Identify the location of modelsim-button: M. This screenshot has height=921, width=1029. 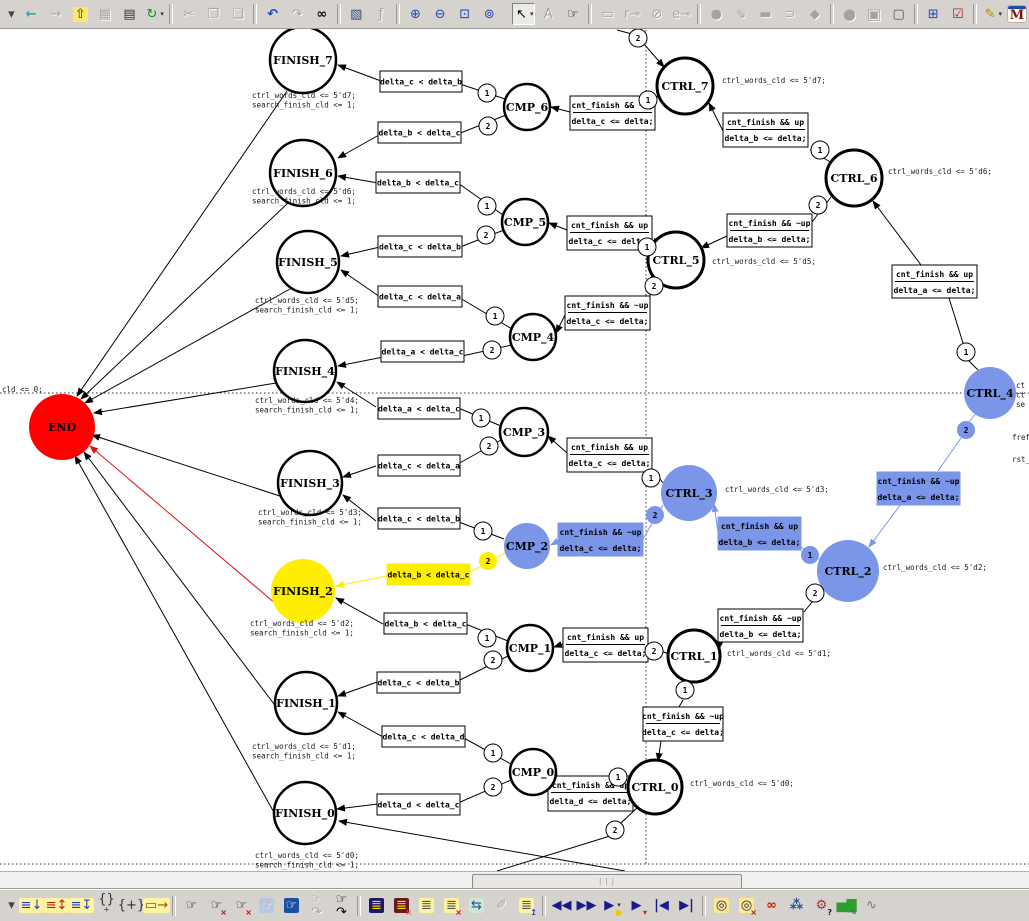
(1017, 14).